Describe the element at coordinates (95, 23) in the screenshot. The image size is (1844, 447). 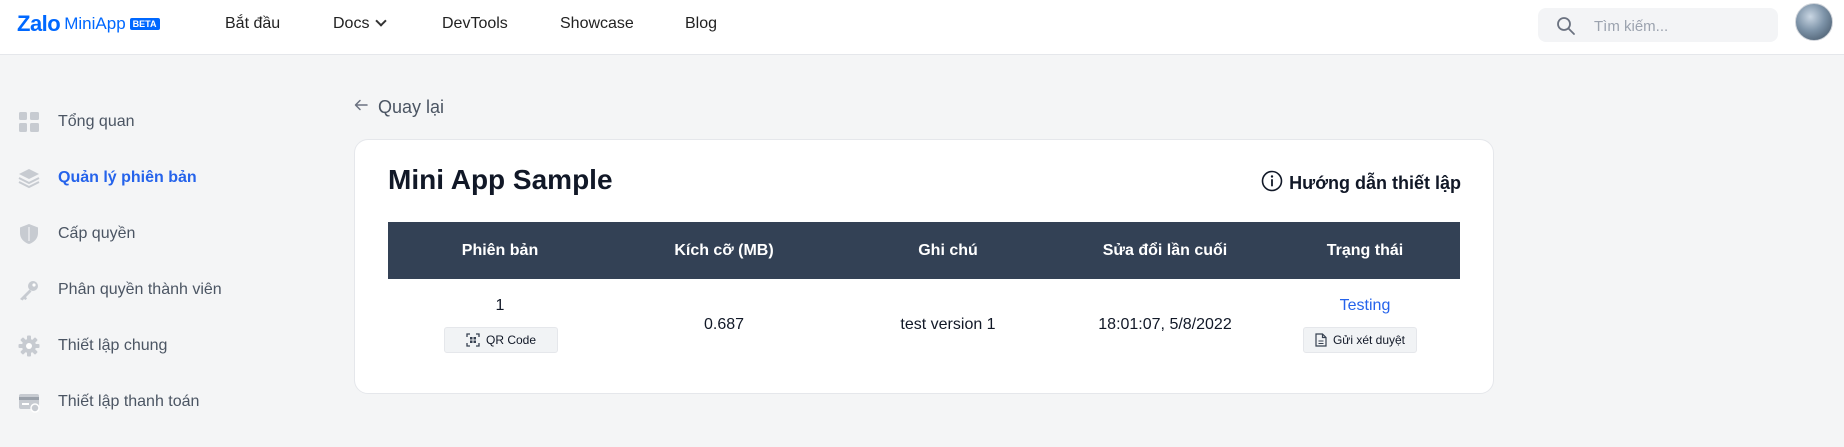
I see `logo-product: MiniApp` at that location.